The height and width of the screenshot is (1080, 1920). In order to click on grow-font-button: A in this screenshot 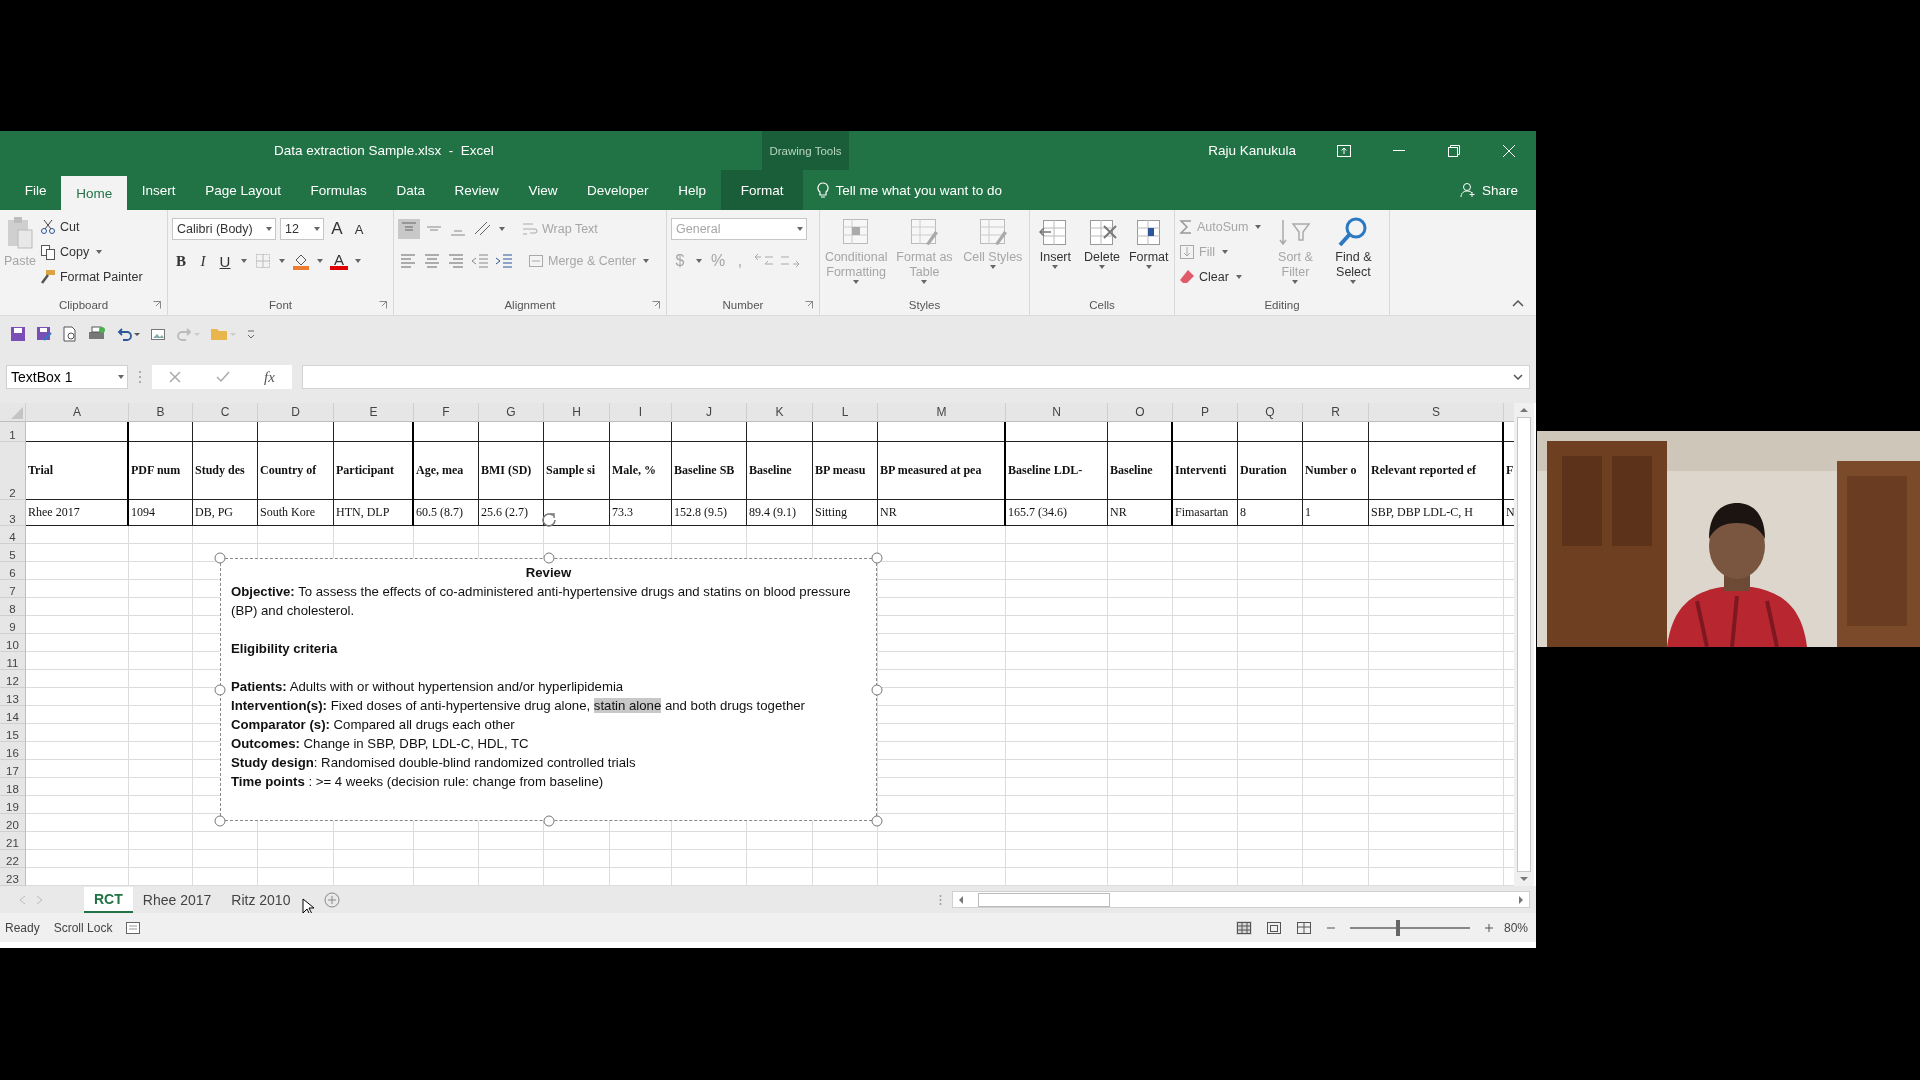, I will do `click(337, 229)`.